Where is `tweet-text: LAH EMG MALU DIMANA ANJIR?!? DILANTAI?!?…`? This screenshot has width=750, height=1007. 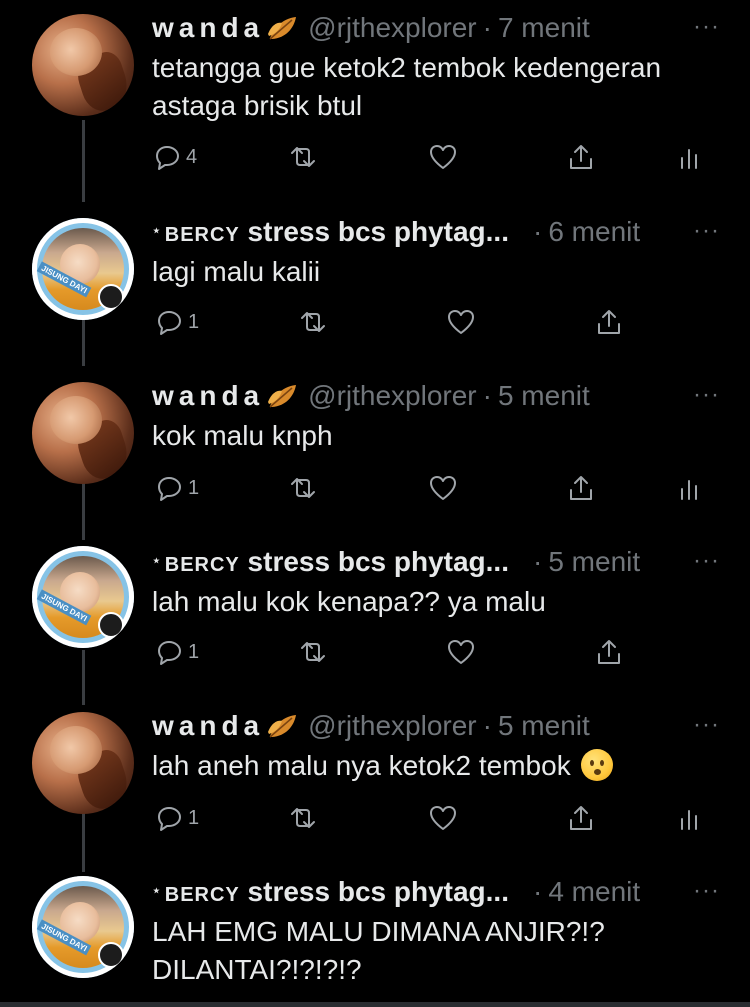 tweet-text: LAH EMG MALU DIMANA ANJIR?!? DILANTAI?!?… is located at coordinates (378, 950).